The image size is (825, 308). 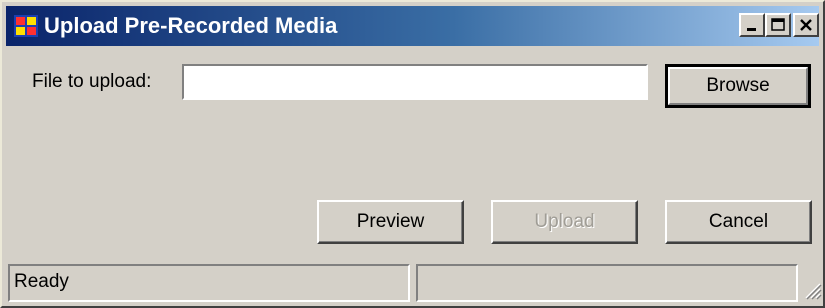 I want to click on maximize-icon, so click(x=778, y=24).